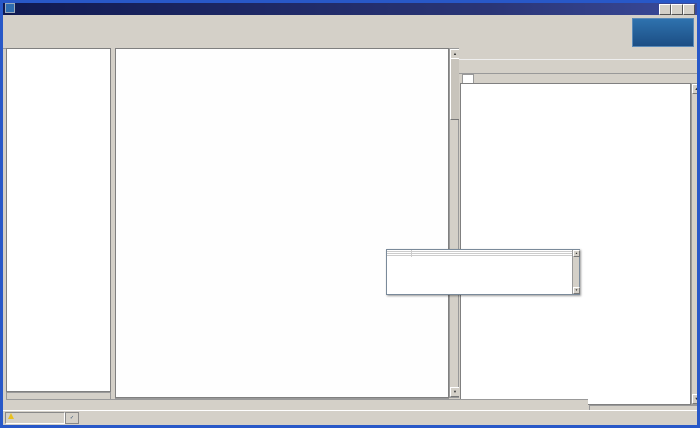 The image size is (700, 428). What do you see at coordinates (663, 32) in the screenshot?
I see `docear-logo` at bounding box center [663, 32].